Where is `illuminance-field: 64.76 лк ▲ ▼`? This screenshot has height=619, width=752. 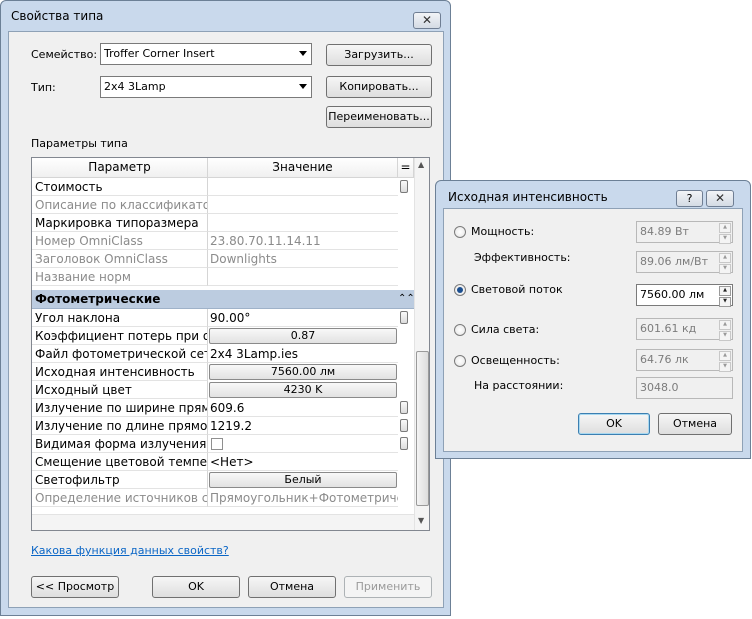
illuminance-field: 64.76 лк ▲ ▼ is located at coordinates (684, 360).